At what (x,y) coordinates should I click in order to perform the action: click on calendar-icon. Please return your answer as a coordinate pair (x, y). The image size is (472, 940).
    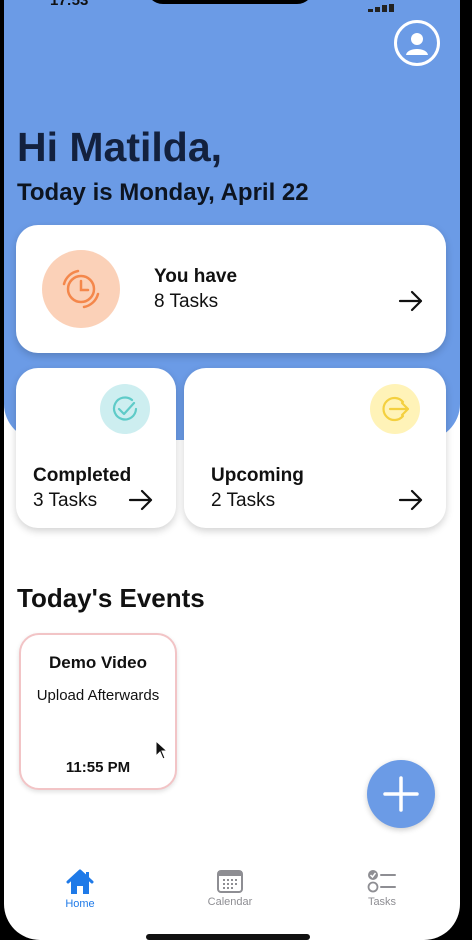
    Looking at the image, I should click on (230, 881).